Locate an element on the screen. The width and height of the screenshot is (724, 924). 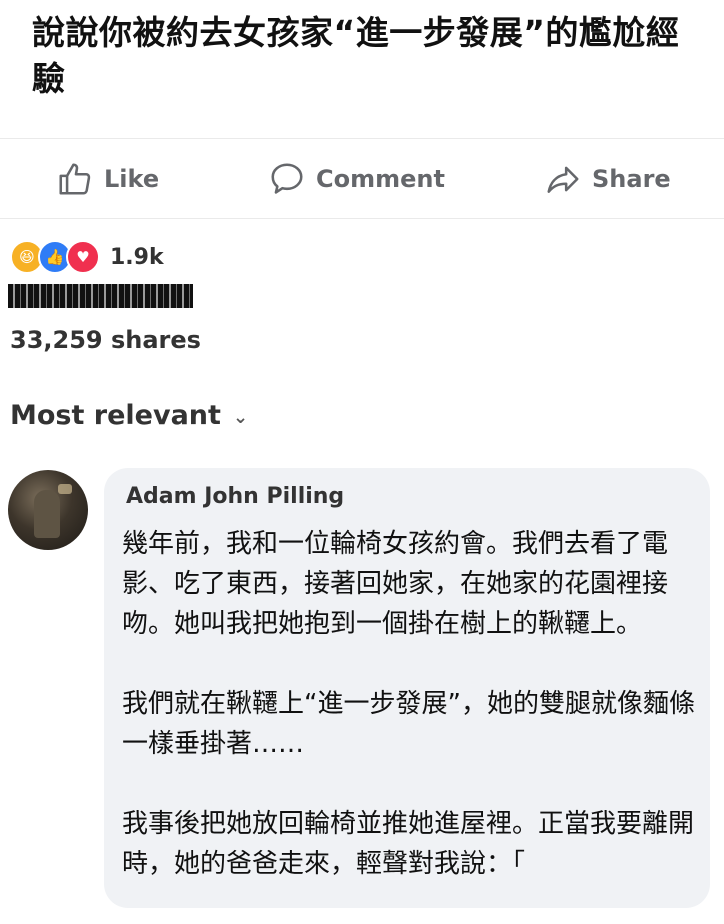
share-arrow-icon is located at coordinates (563, 179).